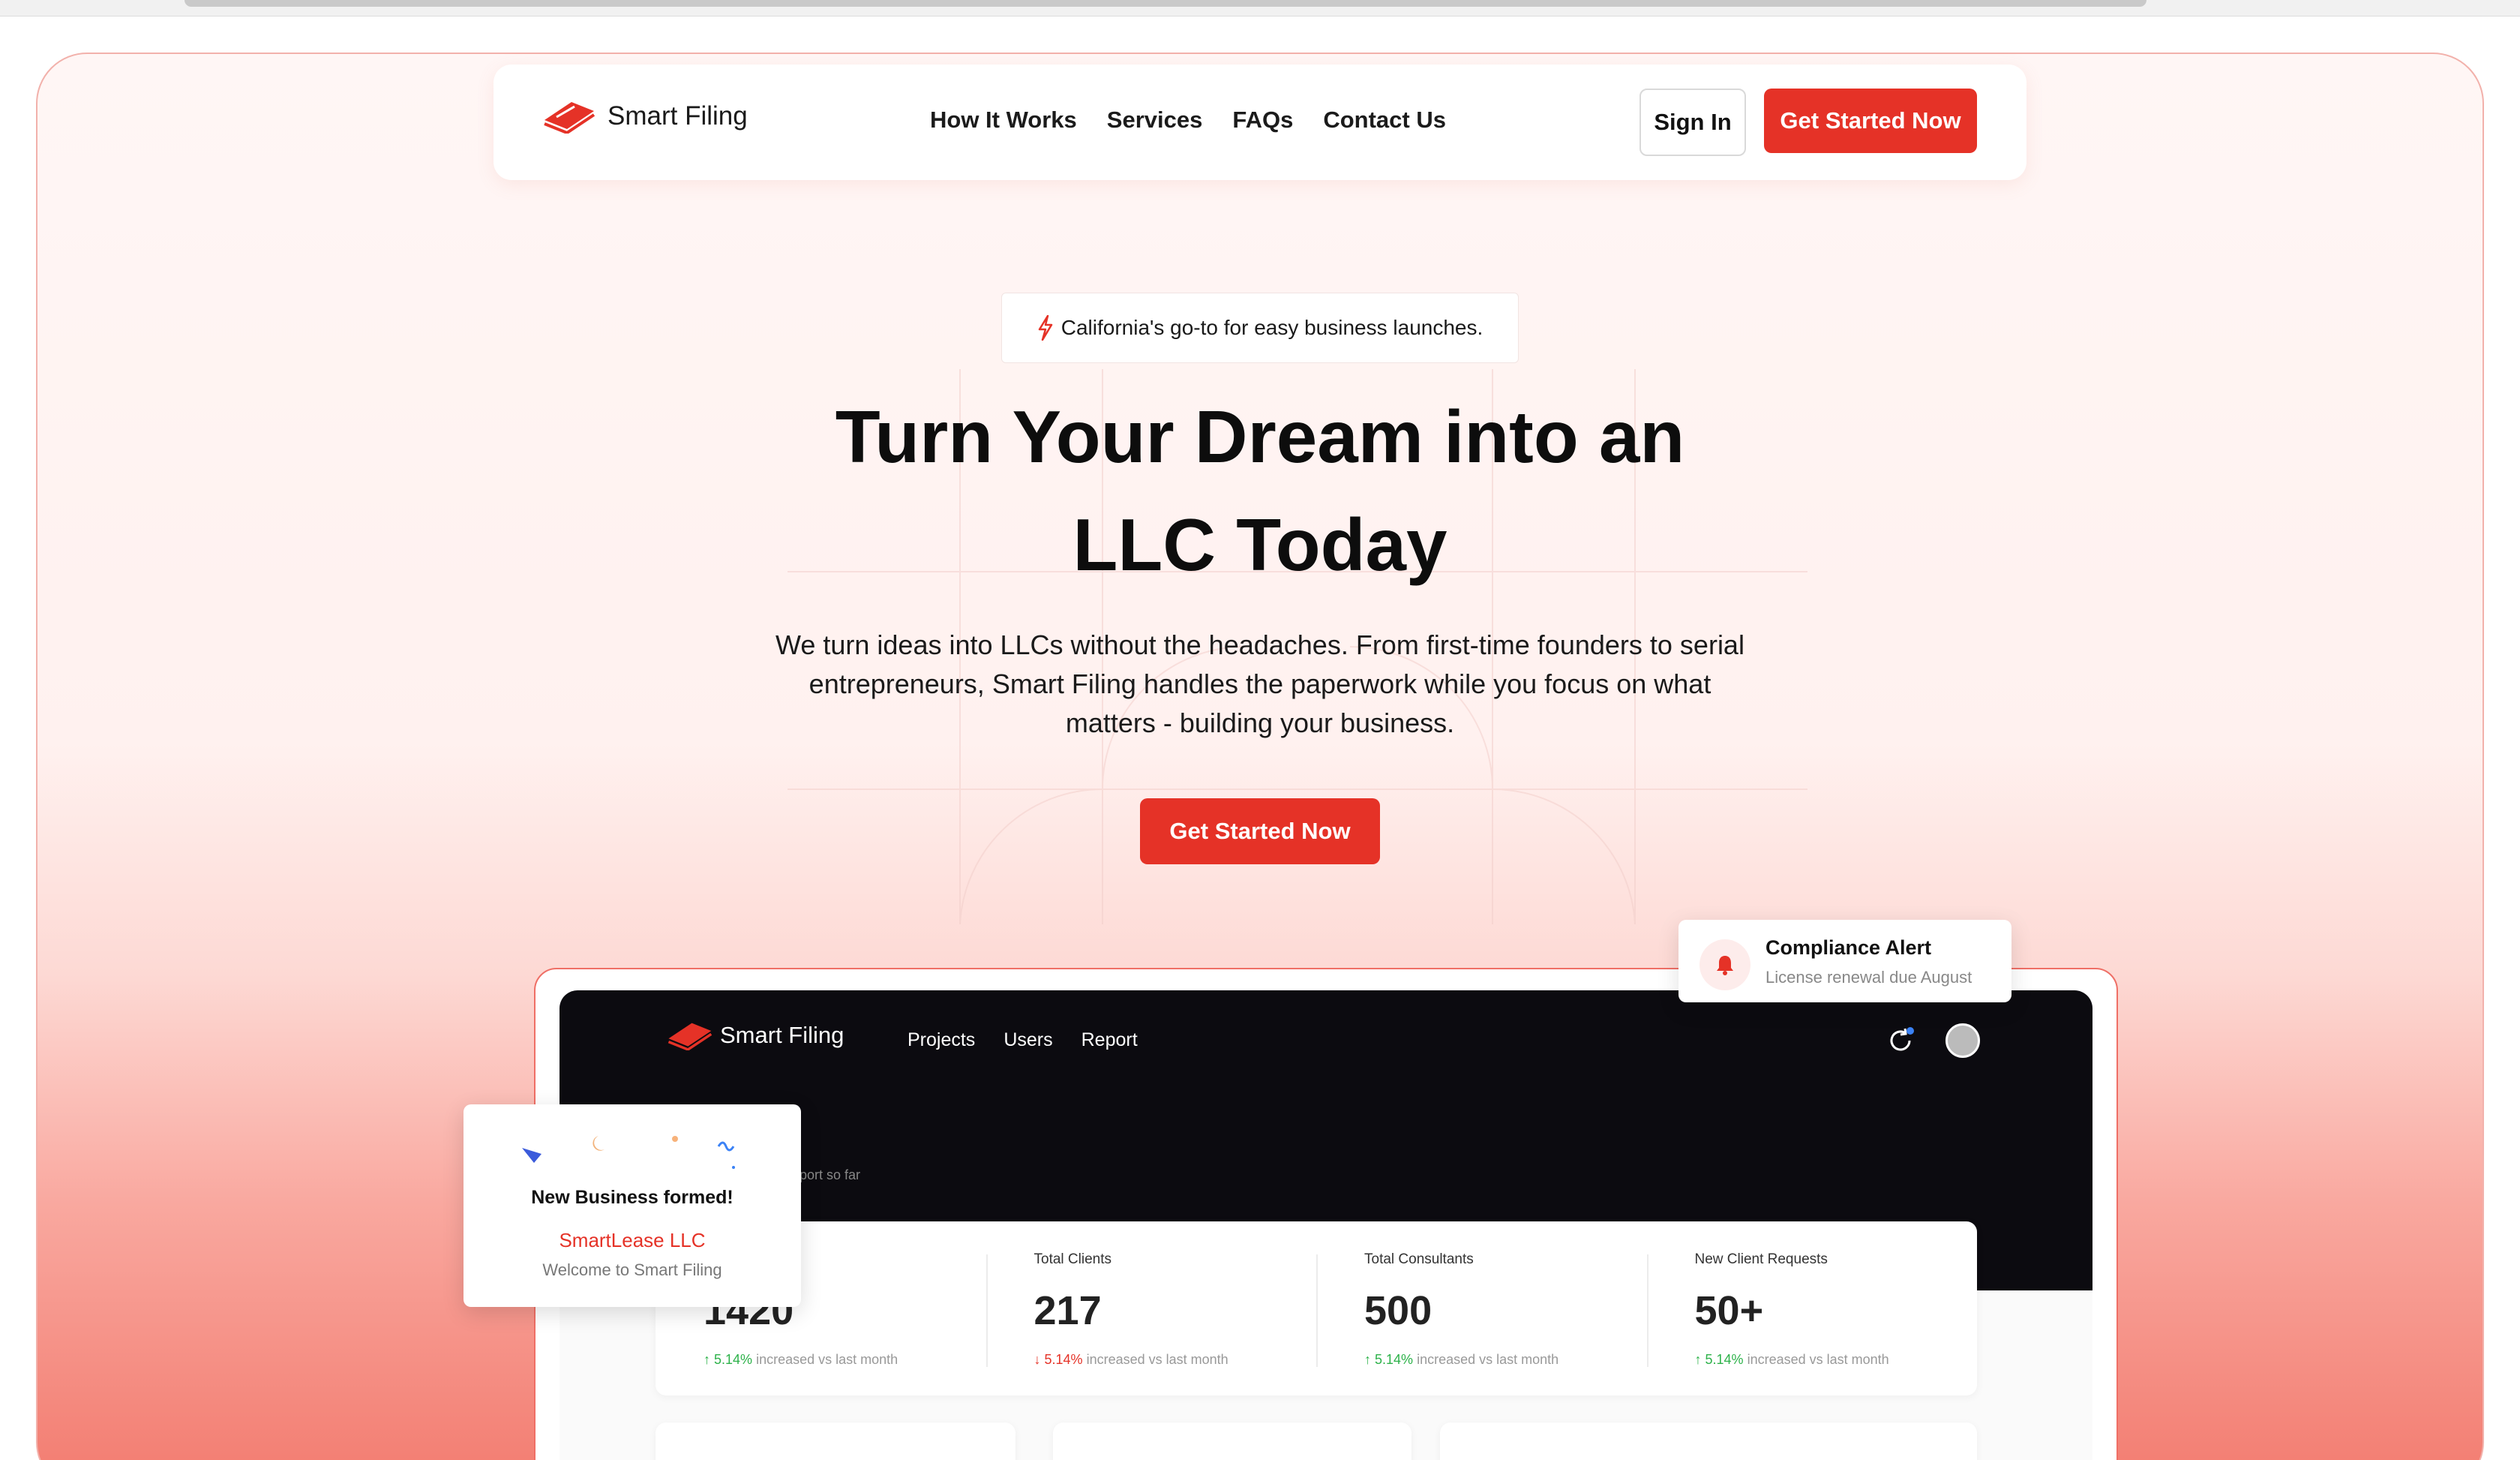 Image resolution: width=2520 pixels, height=1460 pixels. I want to click on confetti-icon, so click(628, 1152).